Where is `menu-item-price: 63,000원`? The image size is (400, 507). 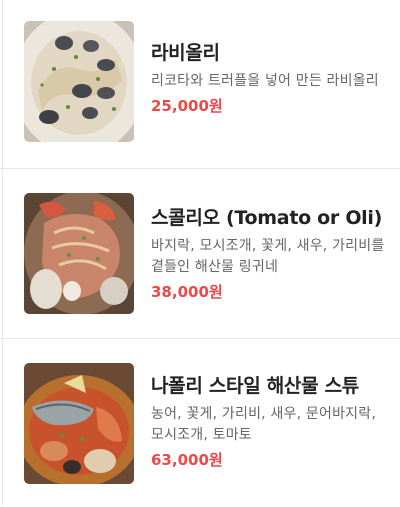 menu-item-price: 63,000원 is located at coordinates (187, 460).